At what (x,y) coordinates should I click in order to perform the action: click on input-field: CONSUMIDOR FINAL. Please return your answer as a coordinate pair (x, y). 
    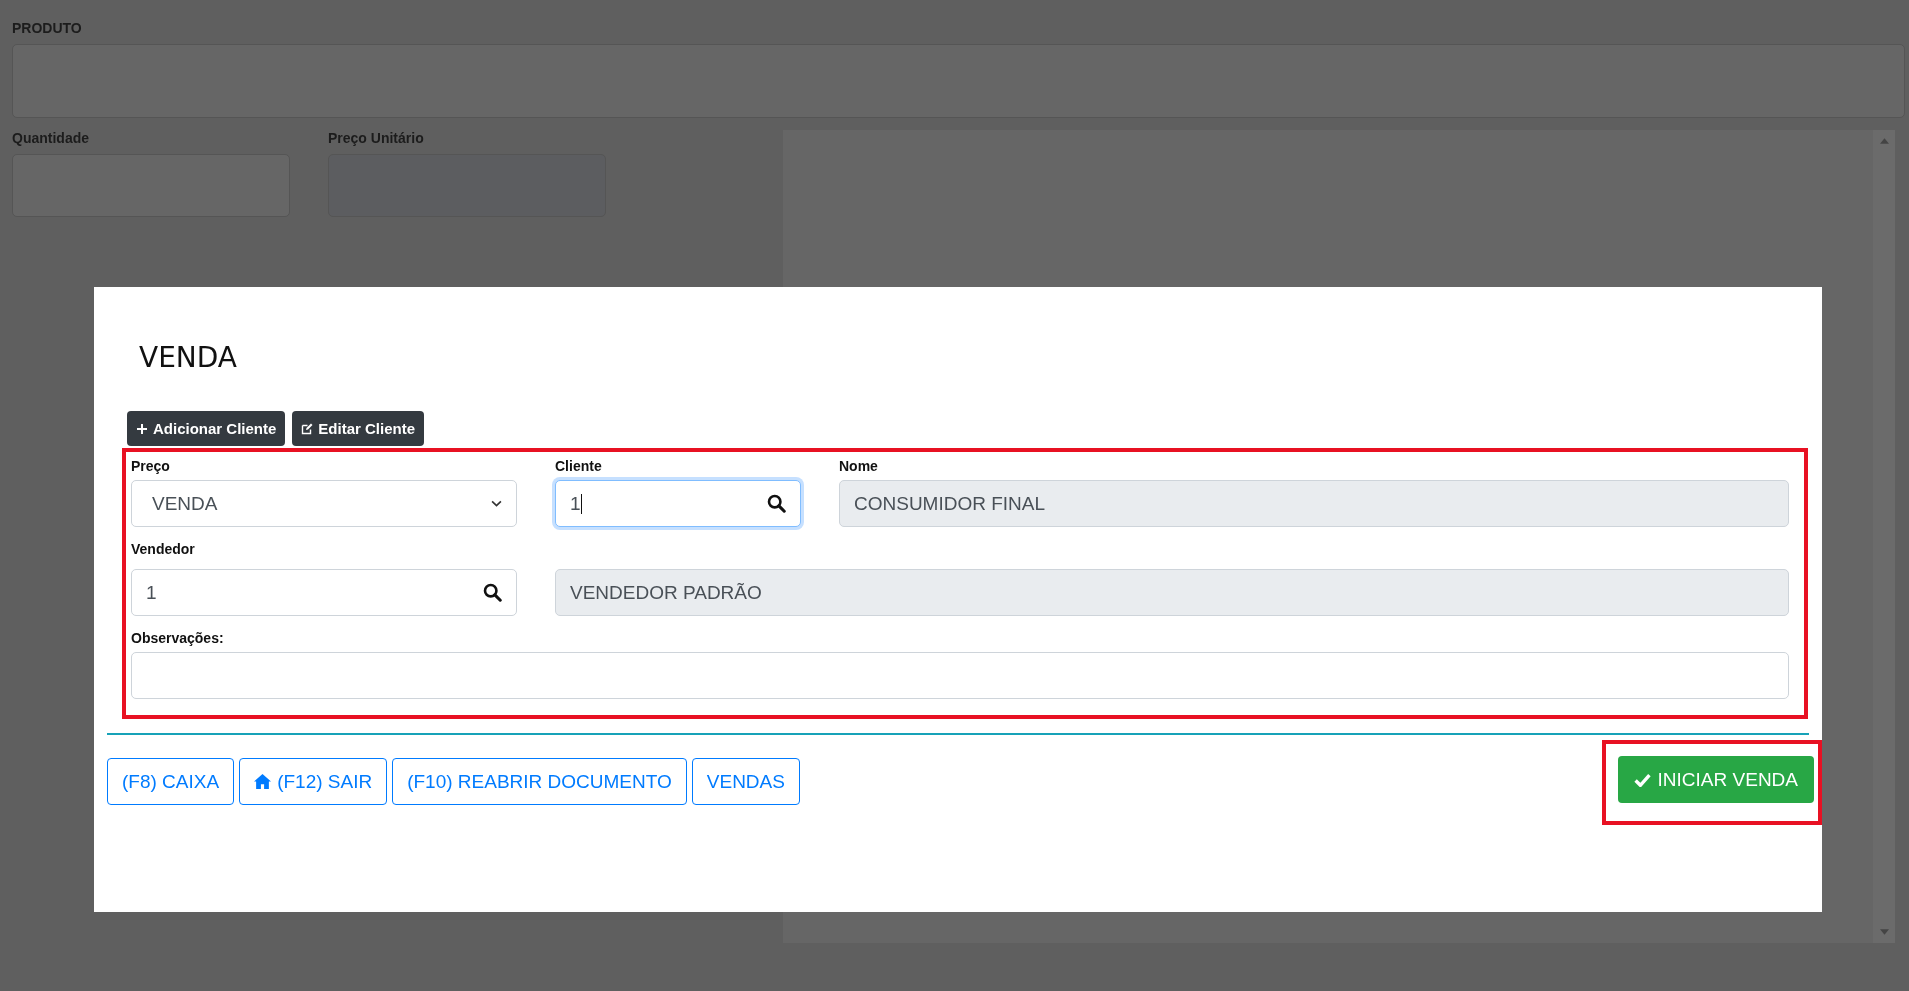
    Looking at the image, I should click on (1314, 503).